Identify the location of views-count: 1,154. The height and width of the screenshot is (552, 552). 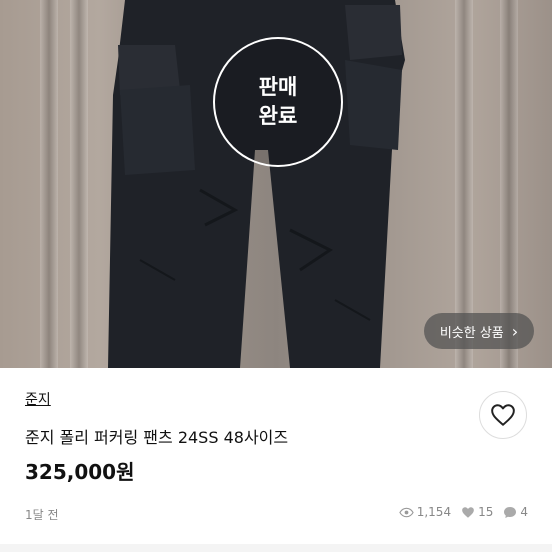
(434, 512).